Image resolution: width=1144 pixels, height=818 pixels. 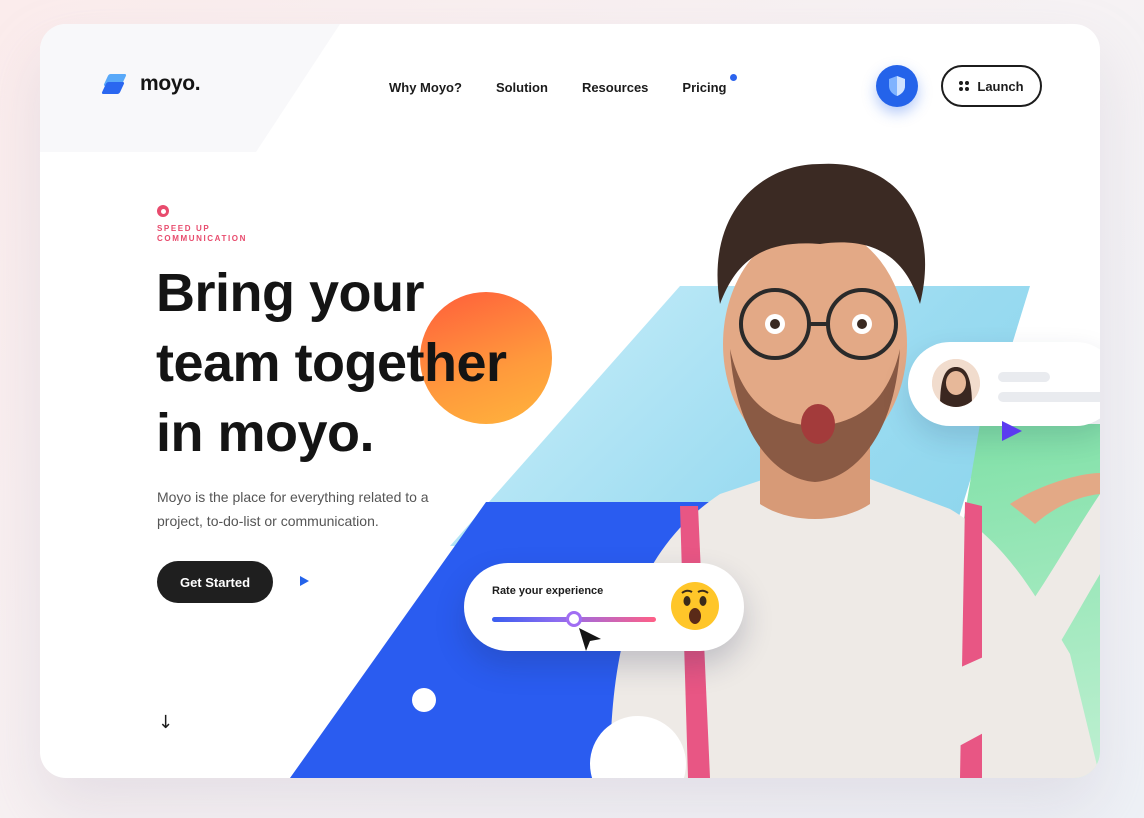 I want to click on notification-dot, so click(x=733, y=77).